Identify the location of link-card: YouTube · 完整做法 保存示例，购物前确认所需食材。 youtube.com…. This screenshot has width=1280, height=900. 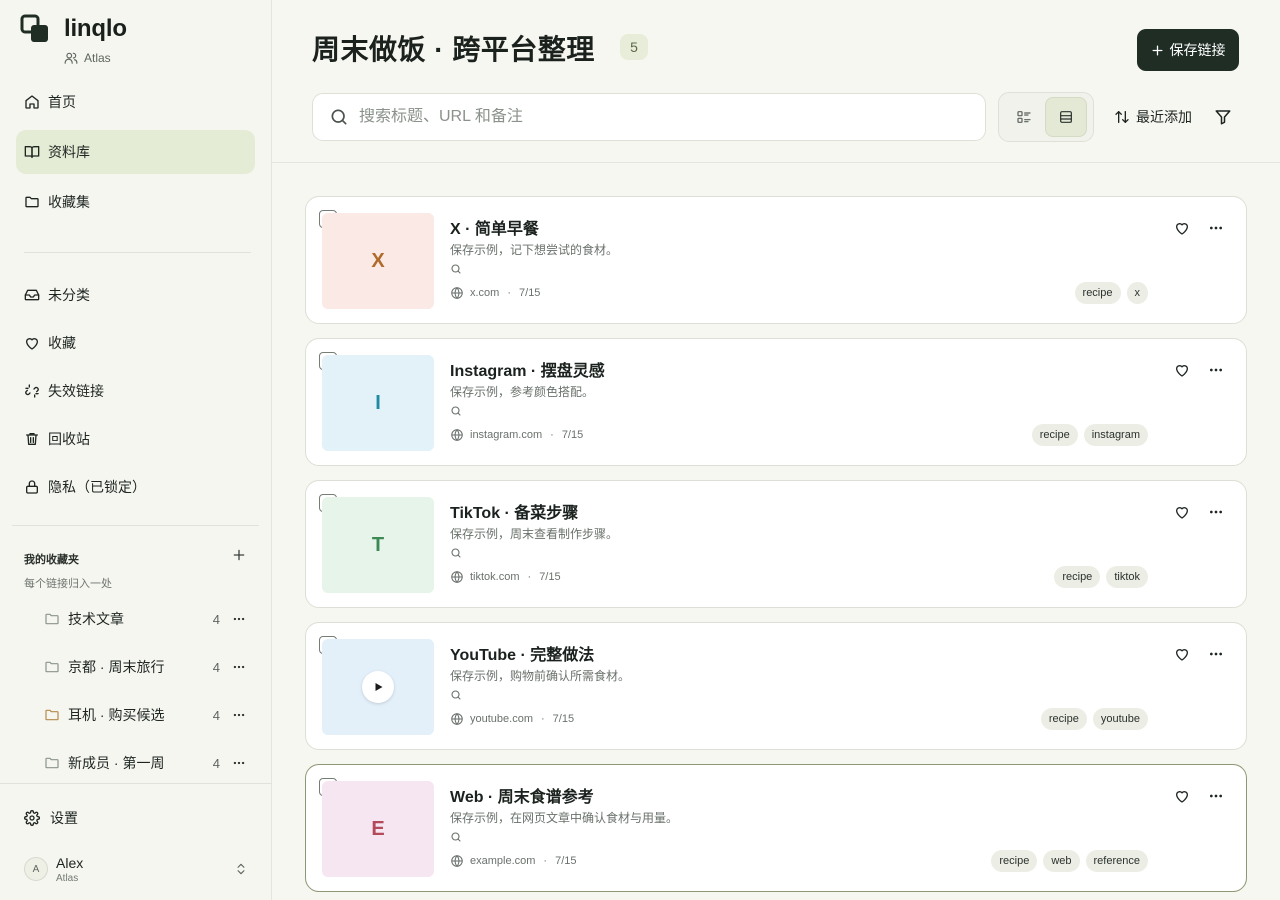
(776, 686).